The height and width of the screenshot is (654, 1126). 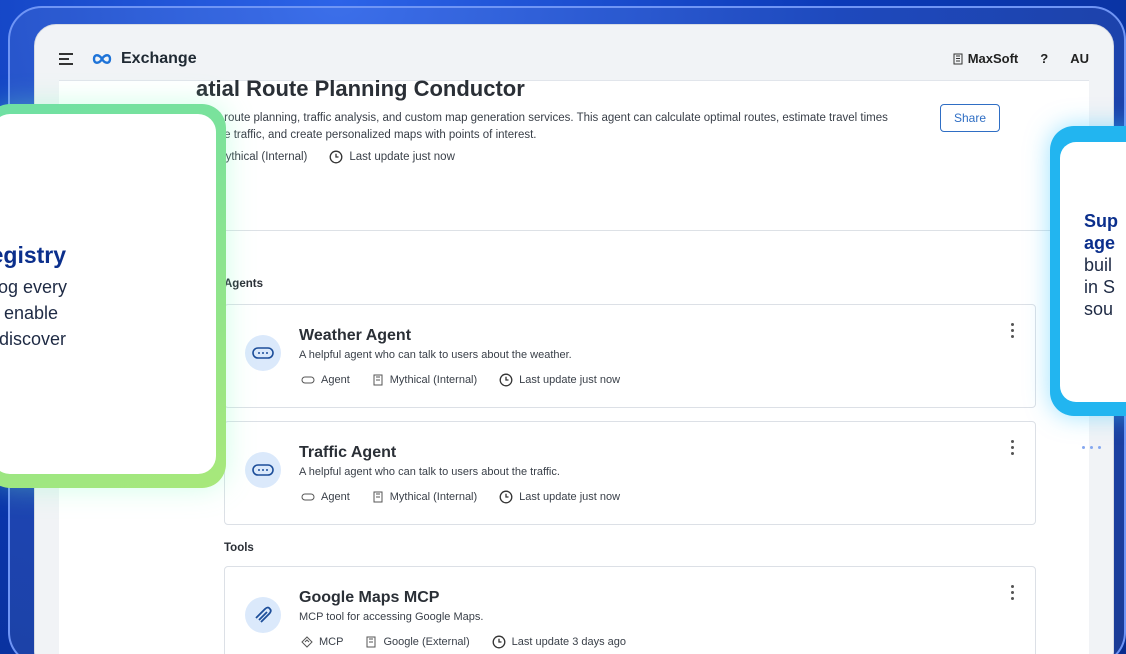 What do you see at coordinates (159, 58) in the screenshot?
I see `app-name: Exchange` at bounding box center [159, 58].